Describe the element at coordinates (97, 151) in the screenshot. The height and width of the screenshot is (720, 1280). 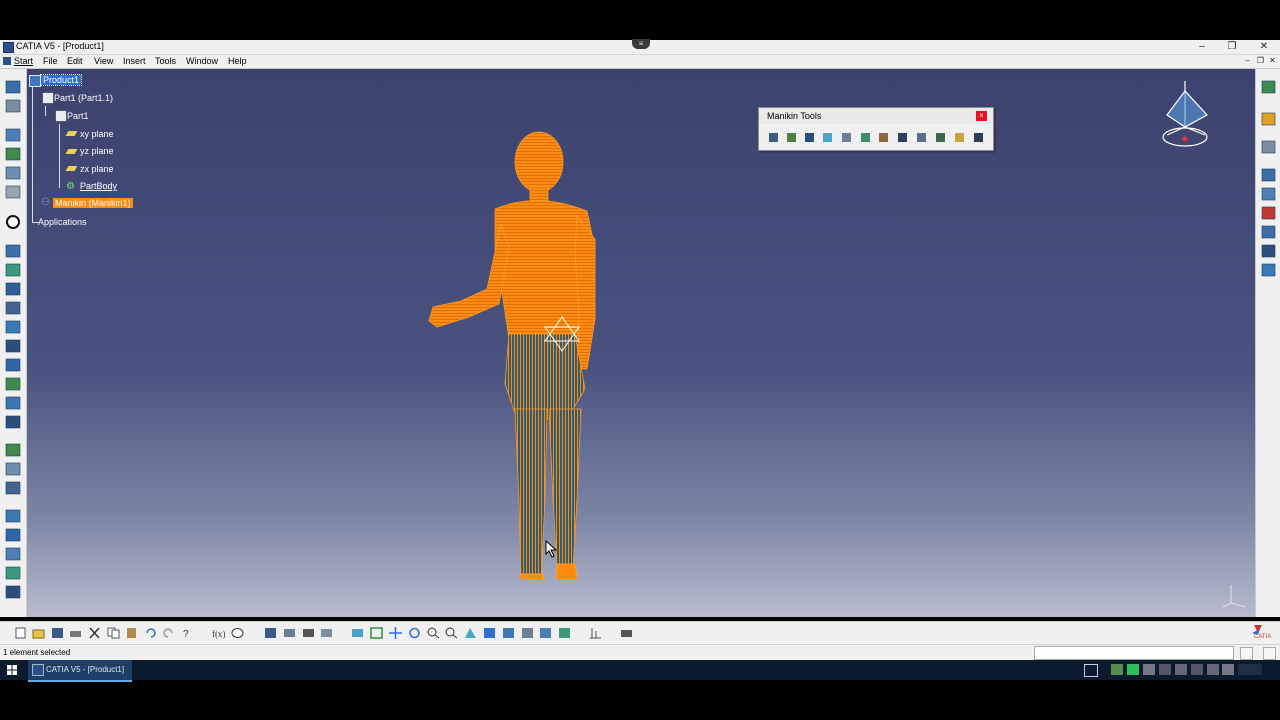
I see `tree-node-yz-plane: yz plane` at that location.